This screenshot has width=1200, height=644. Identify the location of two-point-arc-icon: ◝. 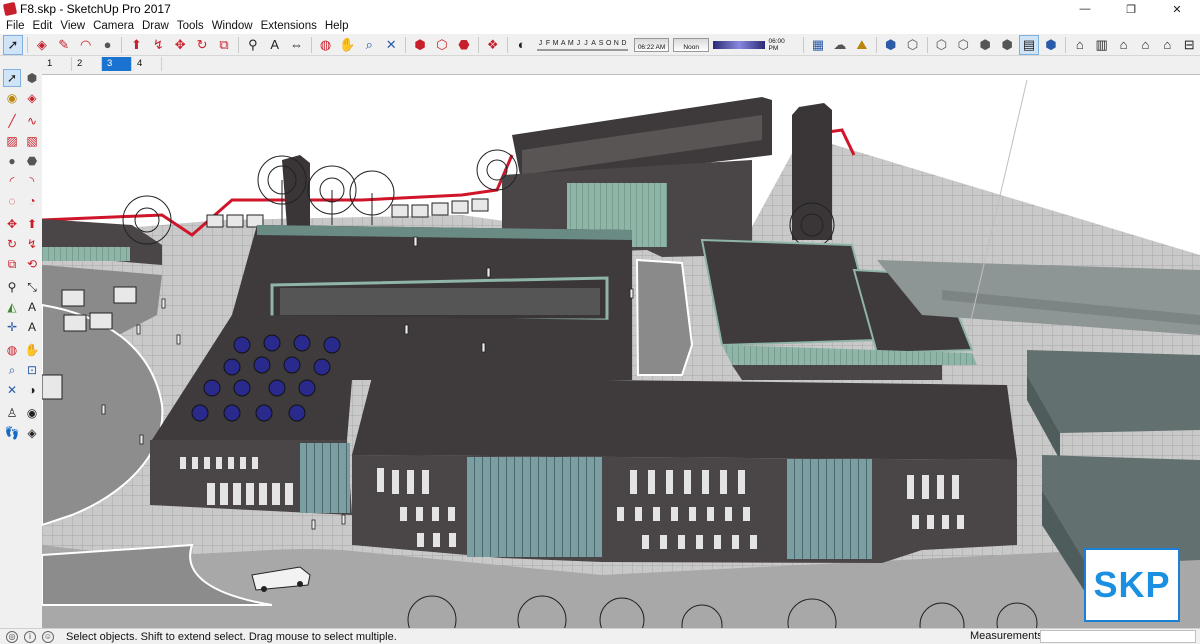
(32, 181).